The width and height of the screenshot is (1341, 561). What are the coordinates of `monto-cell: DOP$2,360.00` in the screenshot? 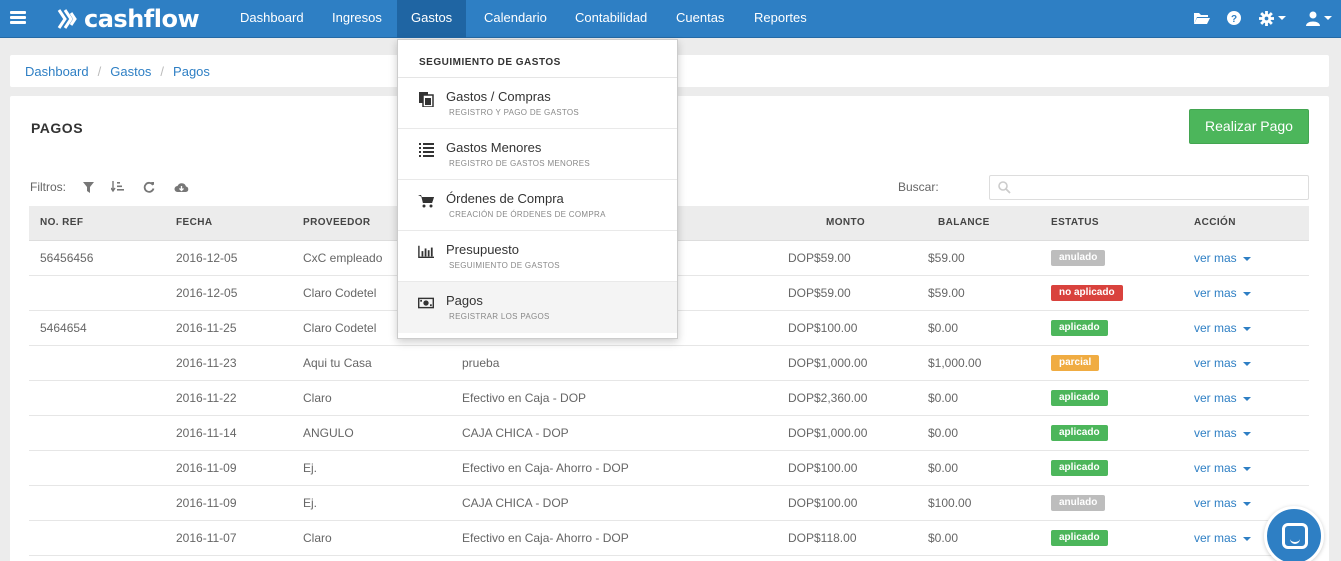 It's located at (828, 398).